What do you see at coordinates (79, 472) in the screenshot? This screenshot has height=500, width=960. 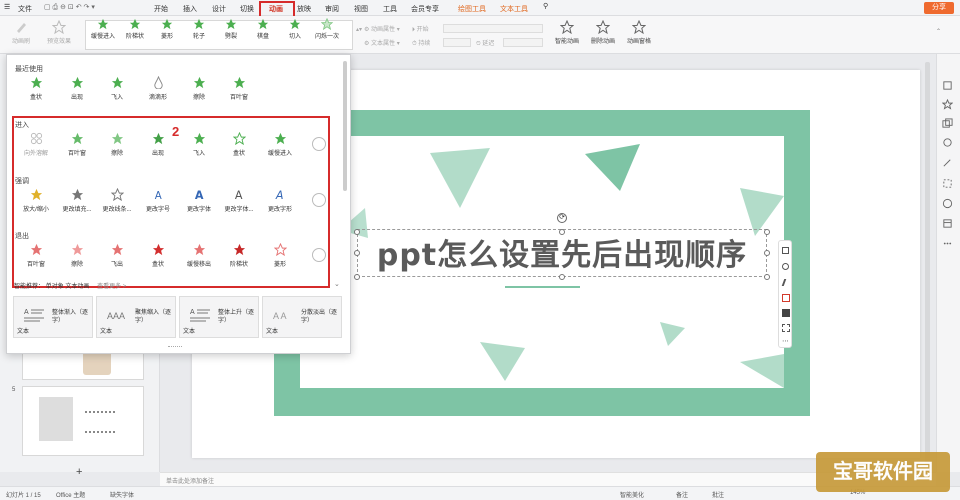 I see `add-slide-button: +` at bounding box center [79, 472].